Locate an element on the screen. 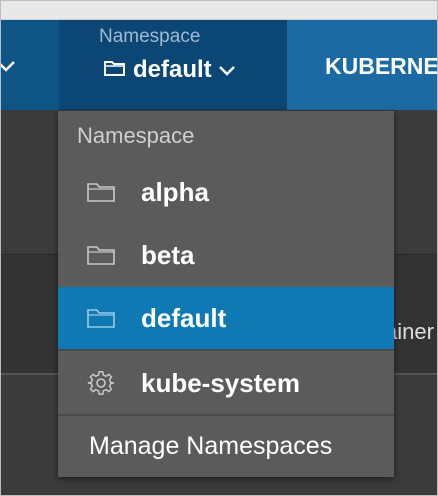 This screenshot has height=496, width=438. dropdown-item-alpha: alpha is located at coordinates (226, 192).